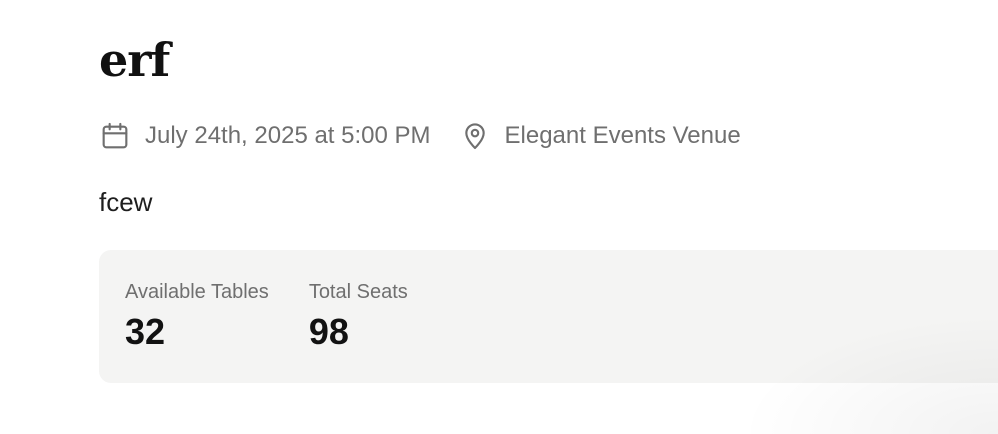 The height and width of the screenshot is (434, 998). What do you see at coordinates (288, 135) in the screenshot?
I see `event-datetime: July 24th, 2025 at 5:00 PM` at bounding box center [288, 135].